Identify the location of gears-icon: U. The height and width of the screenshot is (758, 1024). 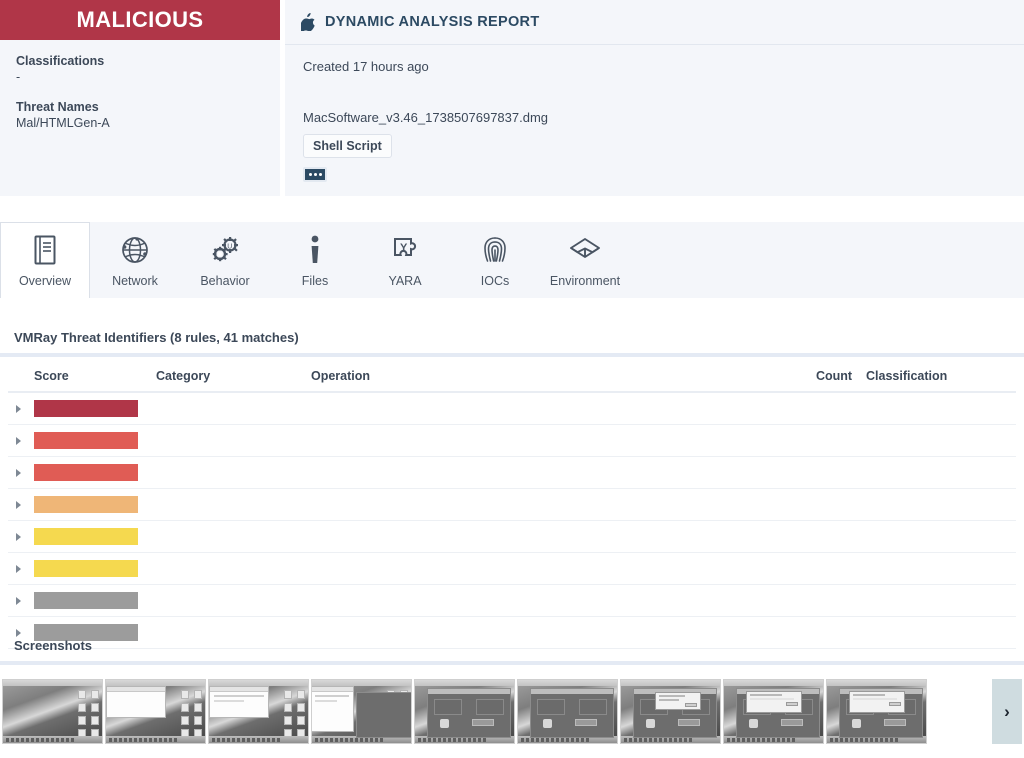
(225, 250).